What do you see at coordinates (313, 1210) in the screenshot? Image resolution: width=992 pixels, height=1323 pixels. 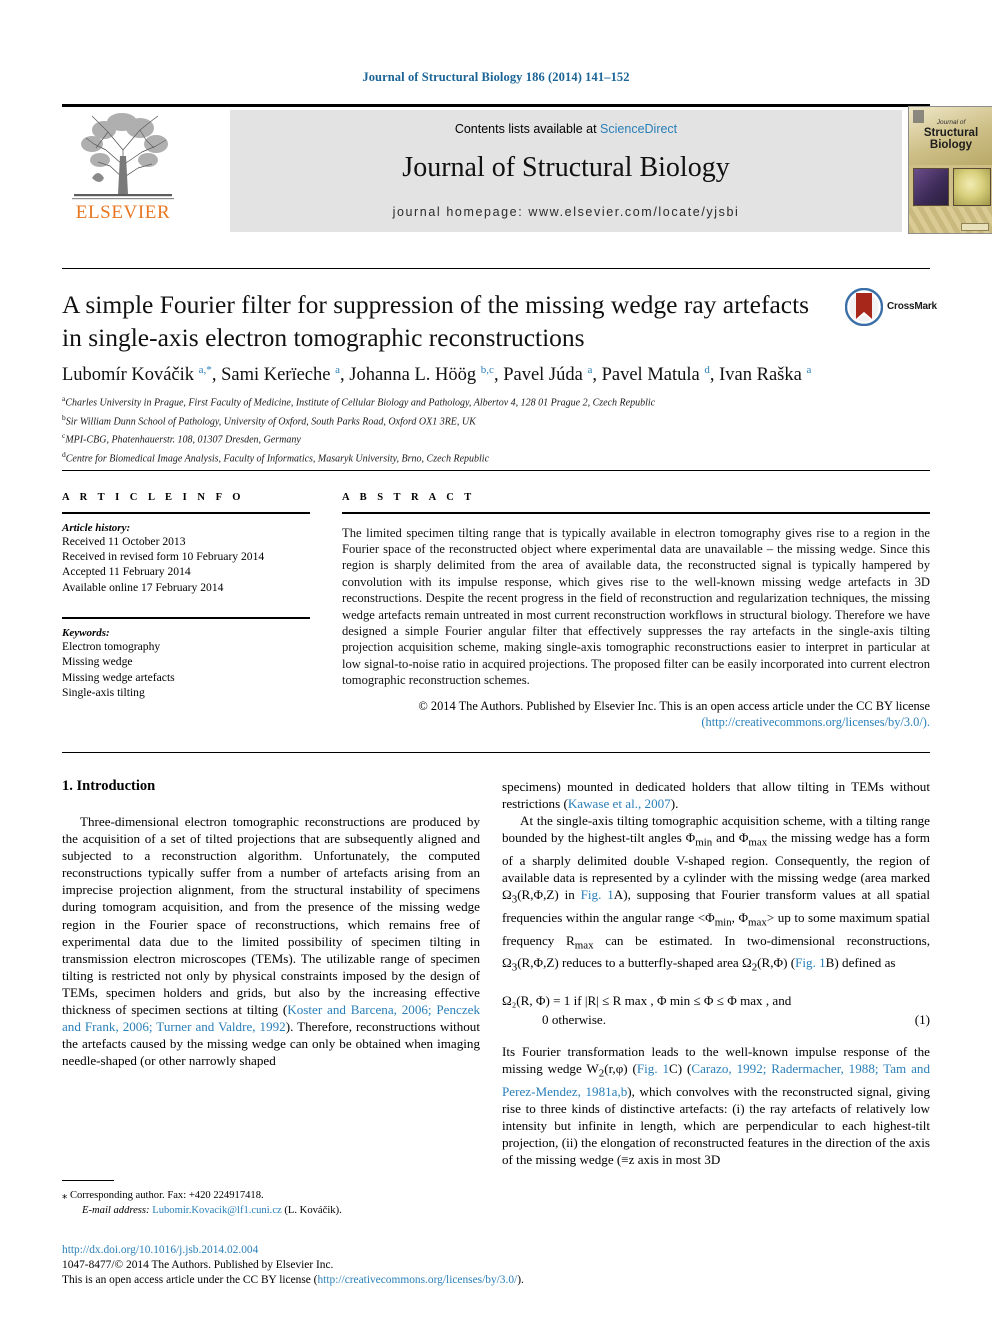 I see `email-suffix: (L. Kováčik).` at bounding box center [313, 1210].